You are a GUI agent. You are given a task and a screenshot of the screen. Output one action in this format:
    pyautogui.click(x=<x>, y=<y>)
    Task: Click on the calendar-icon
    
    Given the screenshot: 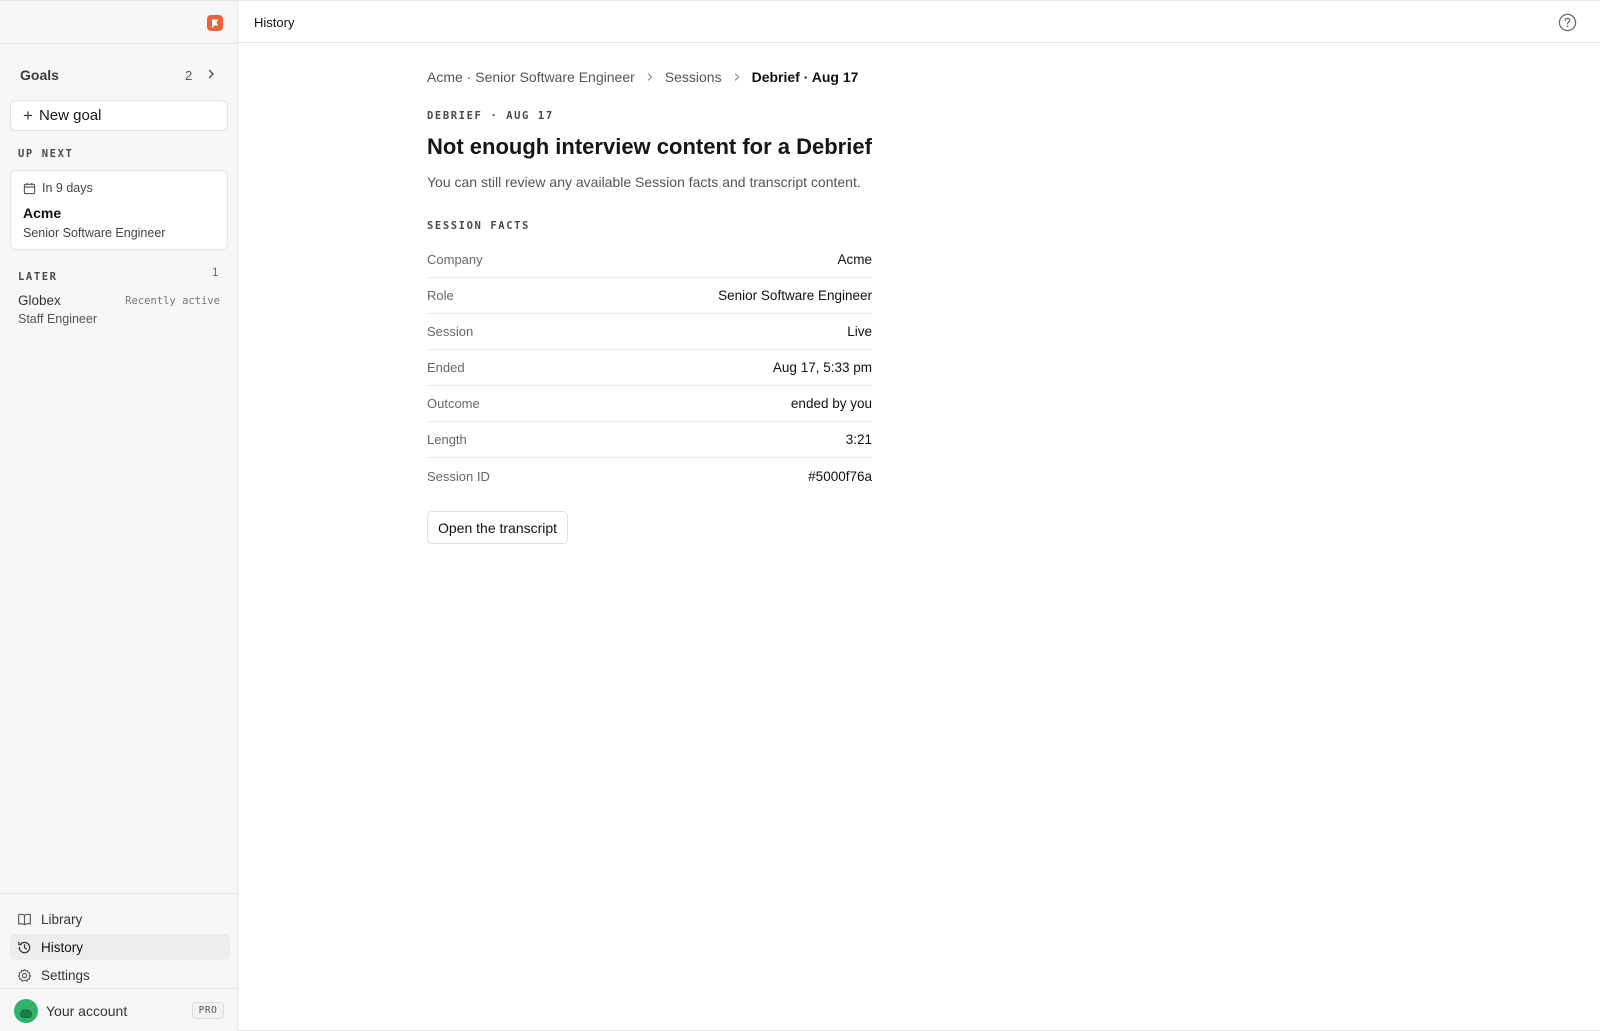 What is the action you would take?
    pyautogui.click(x=29, y=188)
    